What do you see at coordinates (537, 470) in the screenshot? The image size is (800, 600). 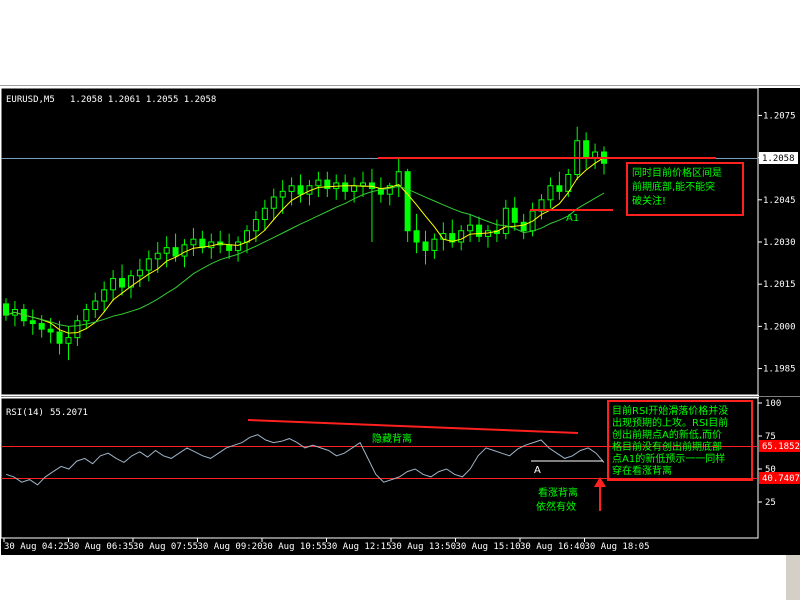 I see `point-a-label: A` at bounding box center [537, 470].